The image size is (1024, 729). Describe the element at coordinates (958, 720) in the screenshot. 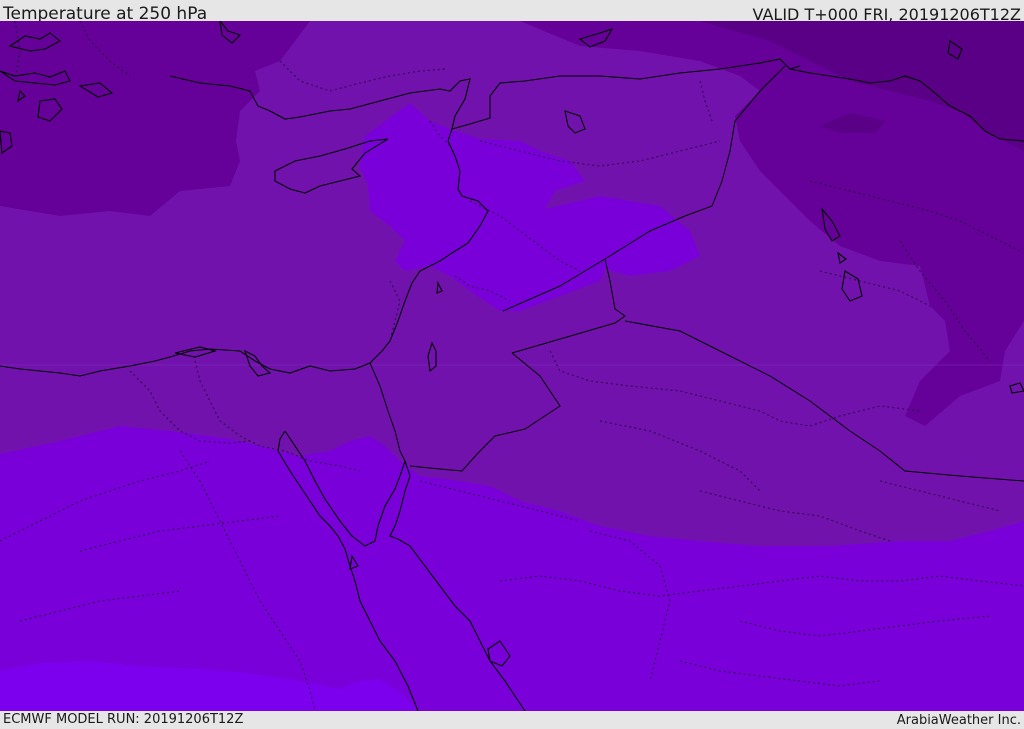

I see `credit-label: ArabiaWeather Inc.` at that location.